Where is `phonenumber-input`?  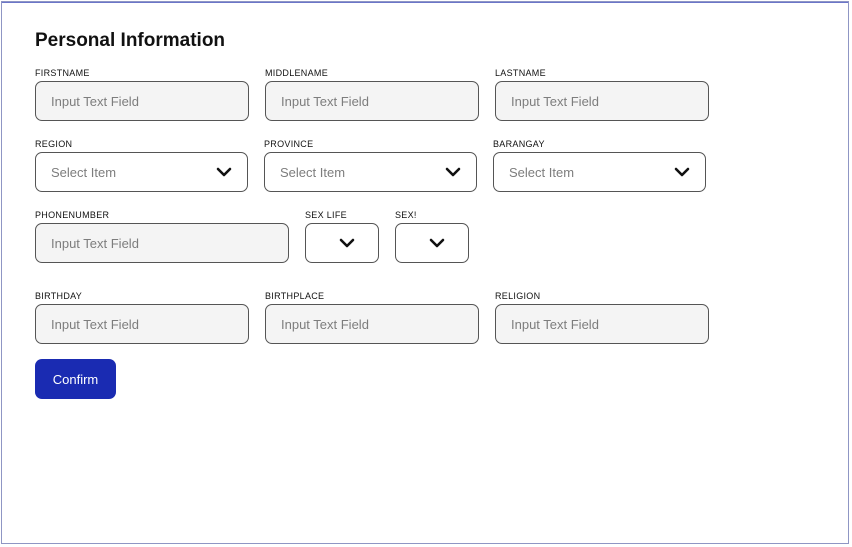
phonenumber-input is located at coordinates (162, 243).